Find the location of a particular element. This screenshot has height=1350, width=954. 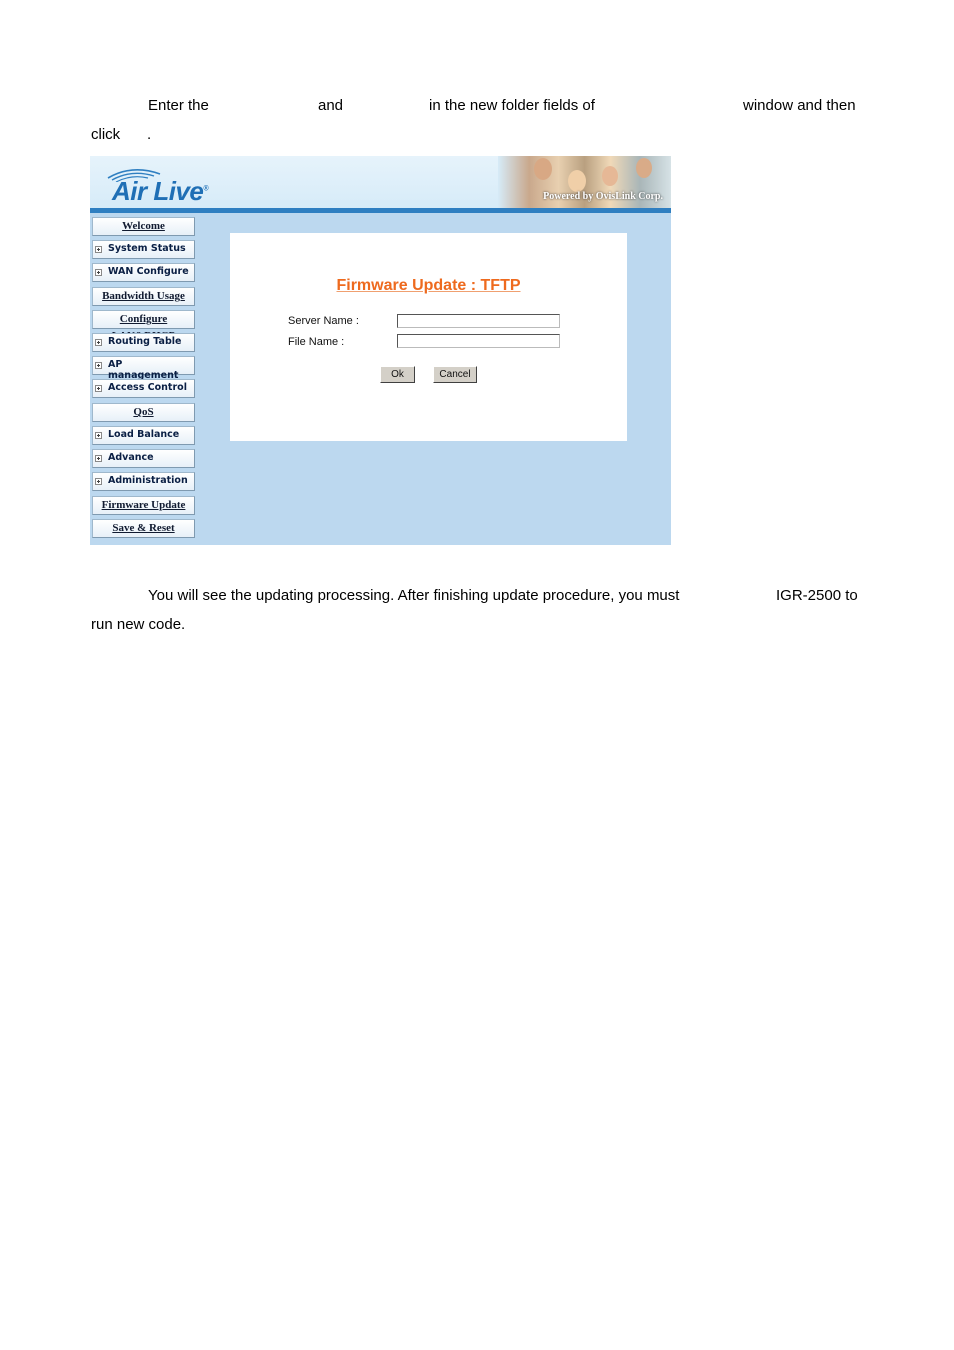

text-fragment: in the new folder fields of is located at coordinates (512, 105).